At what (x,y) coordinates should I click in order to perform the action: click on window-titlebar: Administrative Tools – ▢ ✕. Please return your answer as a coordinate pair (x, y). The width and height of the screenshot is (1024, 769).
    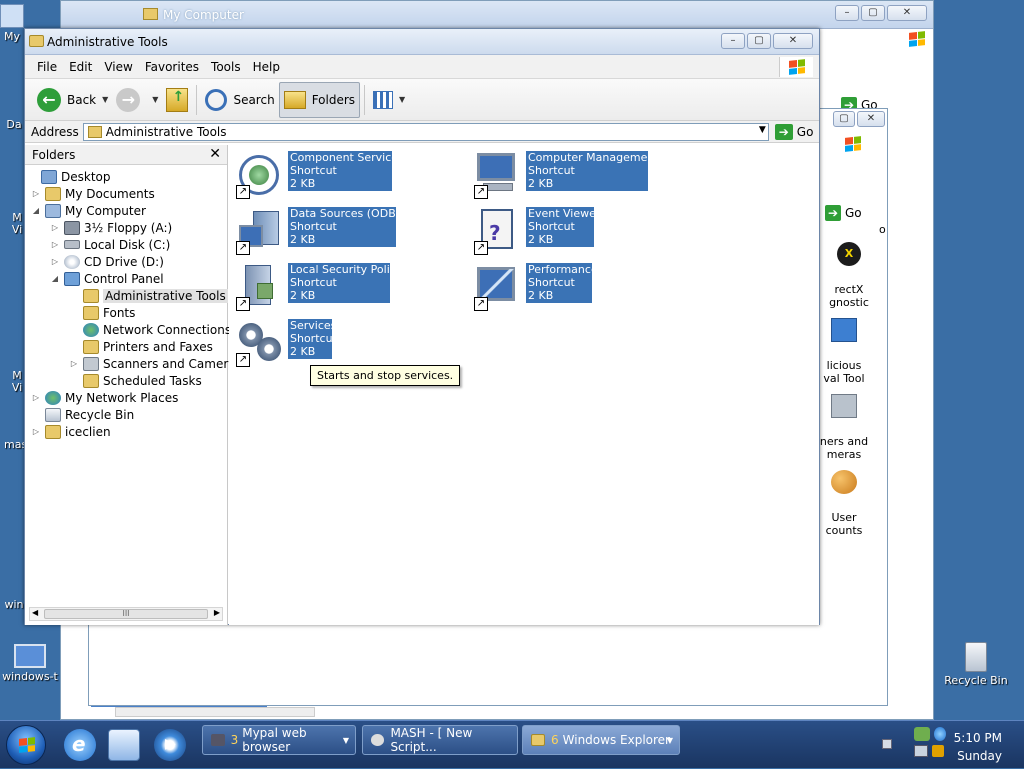
    Looking at the image, I should click on (422, 42).